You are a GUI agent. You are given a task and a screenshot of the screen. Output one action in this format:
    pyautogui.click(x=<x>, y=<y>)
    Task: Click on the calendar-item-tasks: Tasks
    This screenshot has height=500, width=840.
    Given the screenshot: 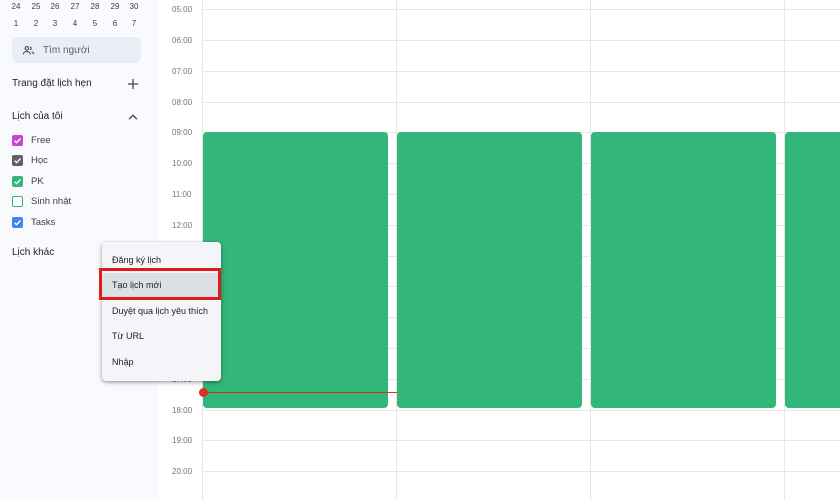 What is the action you would take?
    pyautogui.click(x=33, y=222)
    